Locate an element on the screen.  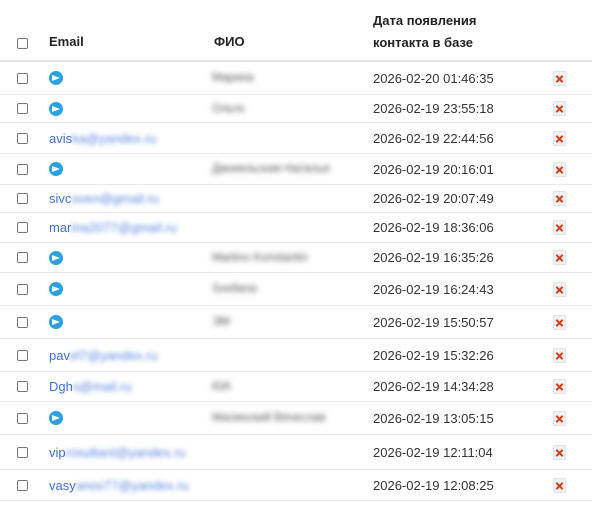
email-visible-text: vip is located at coordinates (57, 452).